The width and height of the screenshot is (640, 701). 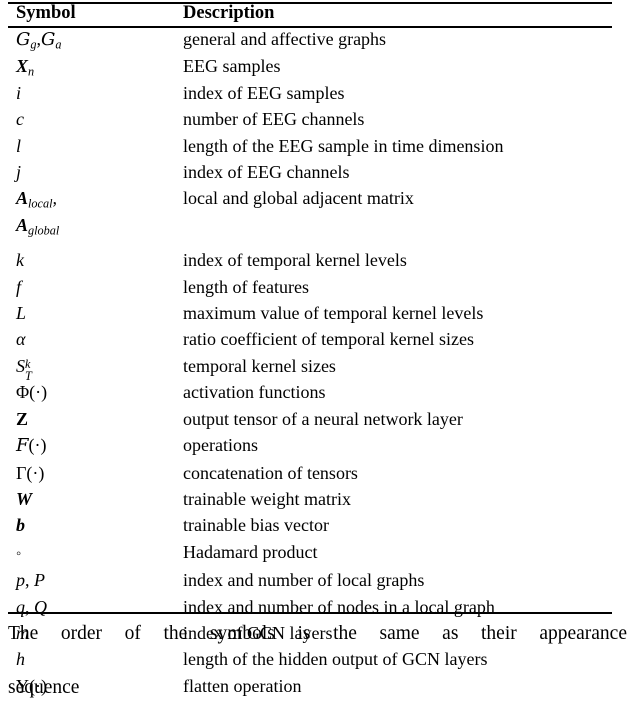 I want to click on table-row: Φ(·) activation functions, so click(x=320, y=392).